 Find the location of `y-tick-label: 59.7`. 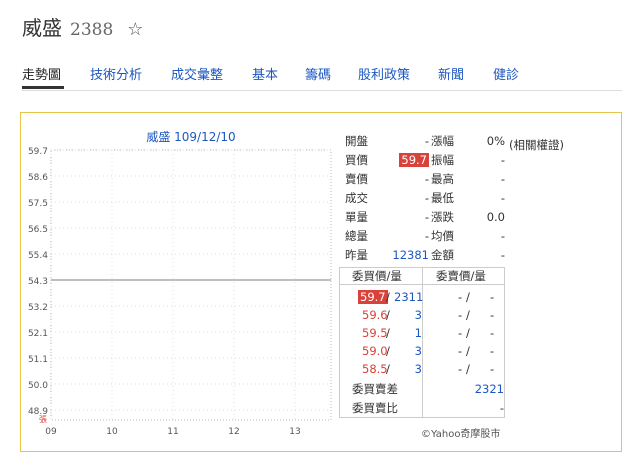

y-tick-label: 59.7 is located at coordinates (38, 152).